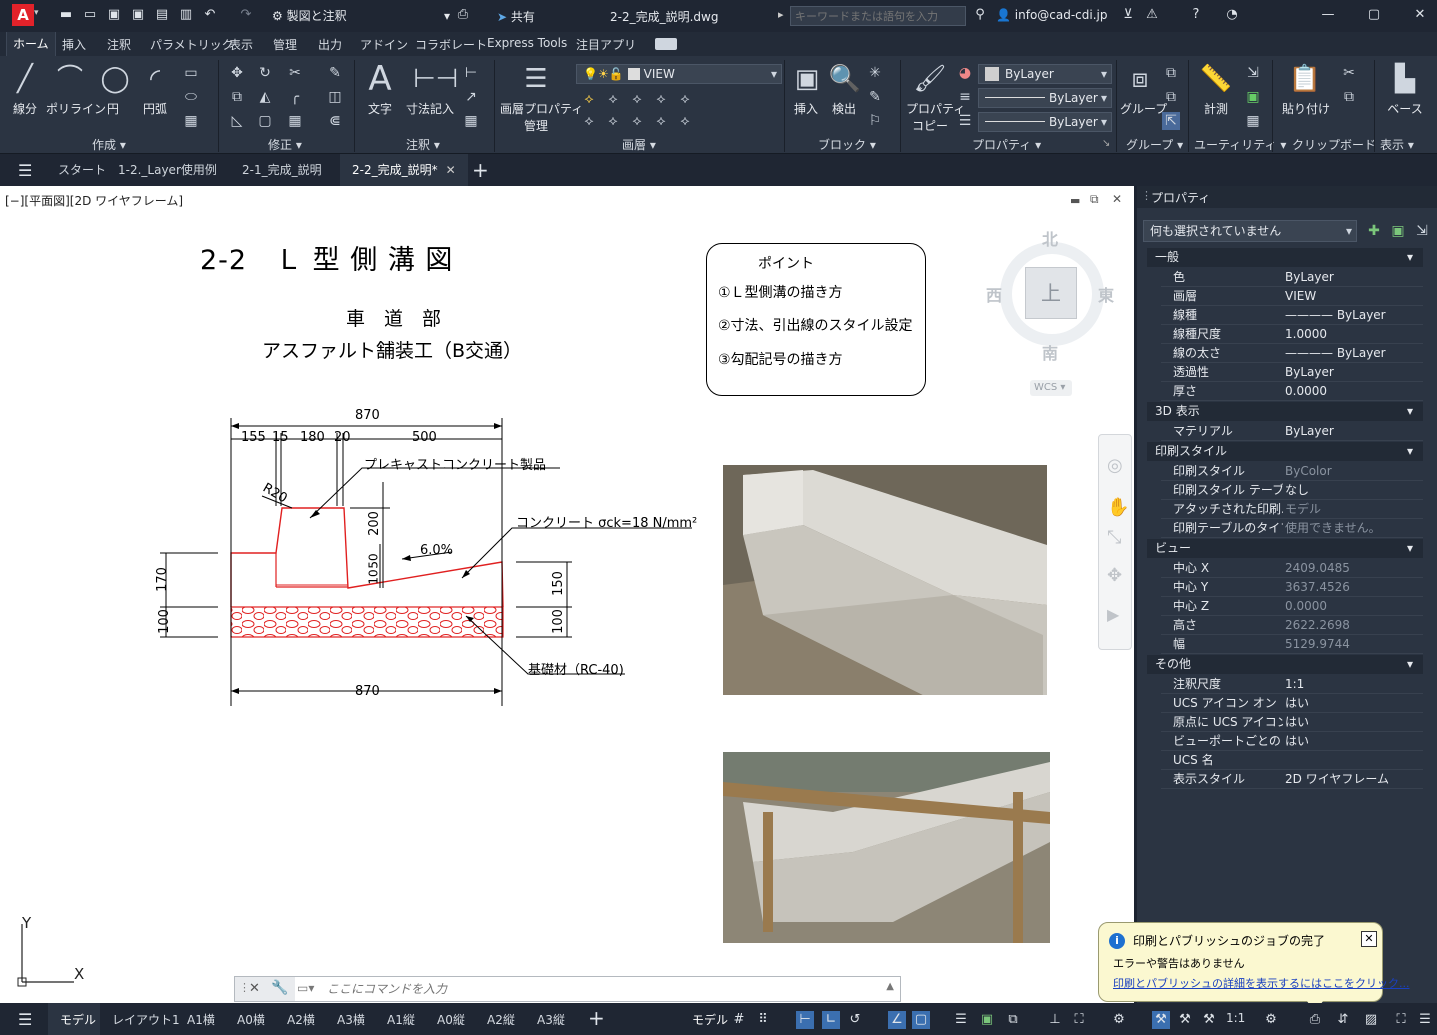 This screenshot has height=1035, width=1437. Describe the element at coordinates (237, 73) in the screenshot. I see `move-icon: ✥` at that location.